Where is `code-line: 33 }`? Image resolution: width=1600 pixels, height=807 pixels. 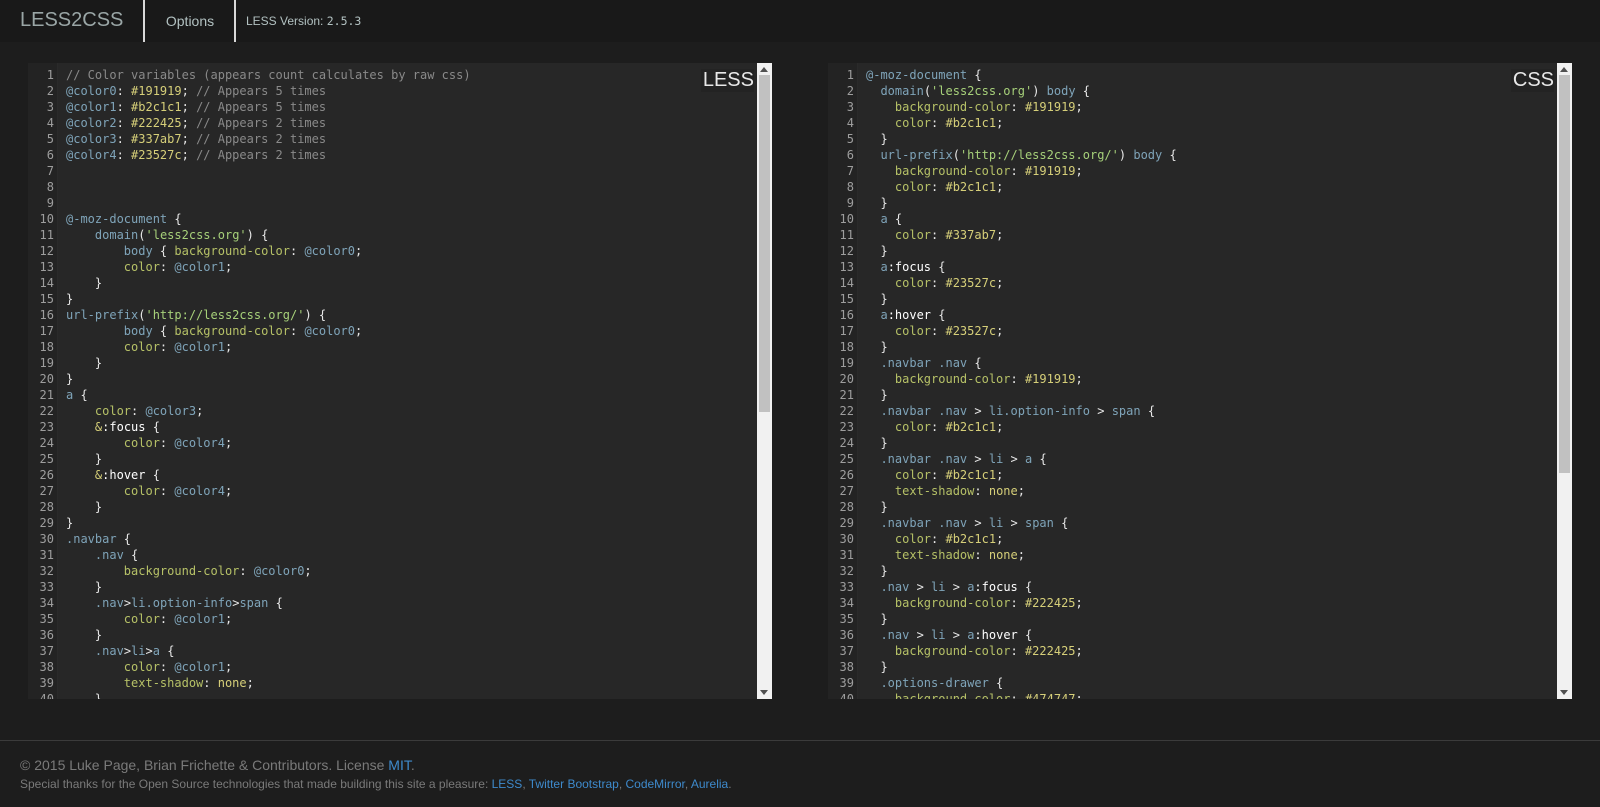 code-line: 33 } is located at coordinates (392, 587).